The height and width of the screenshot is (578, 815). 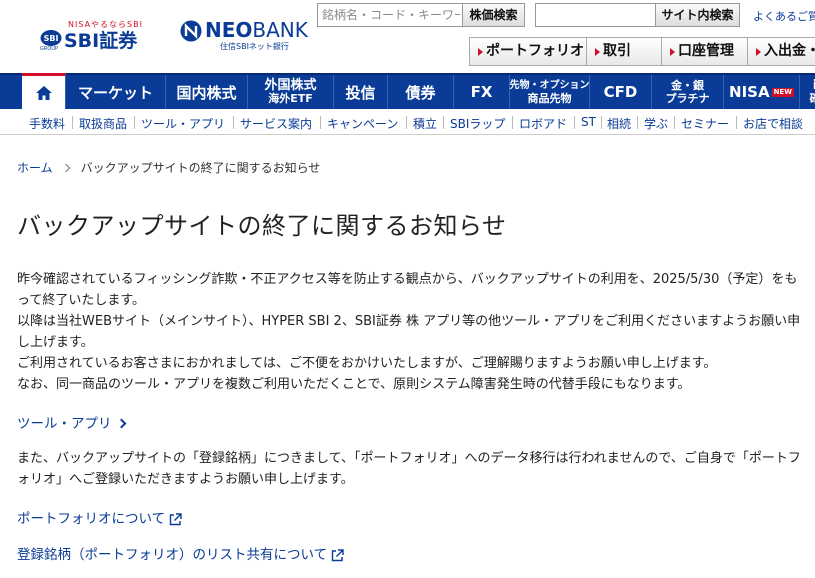 I want to click on subnav-item-learn: 学ぶ, so click(x=656, y=123).